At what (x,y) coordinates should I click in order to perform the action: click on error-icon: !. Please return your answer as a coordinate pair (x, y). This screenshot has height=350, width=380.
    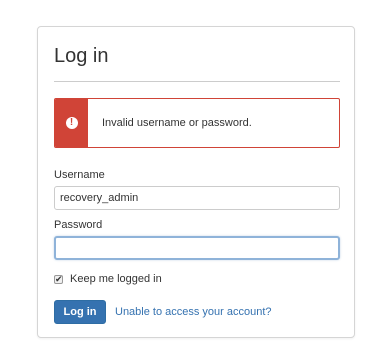
    Looking at the image, I should click on (71, 123).